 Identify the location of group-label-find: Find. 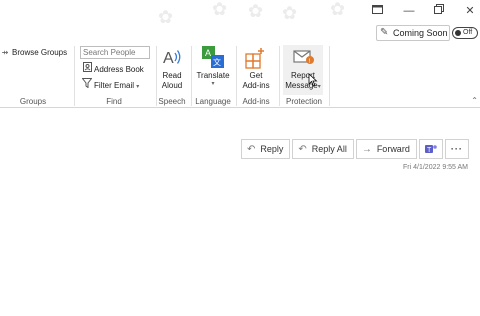
(114, 101).